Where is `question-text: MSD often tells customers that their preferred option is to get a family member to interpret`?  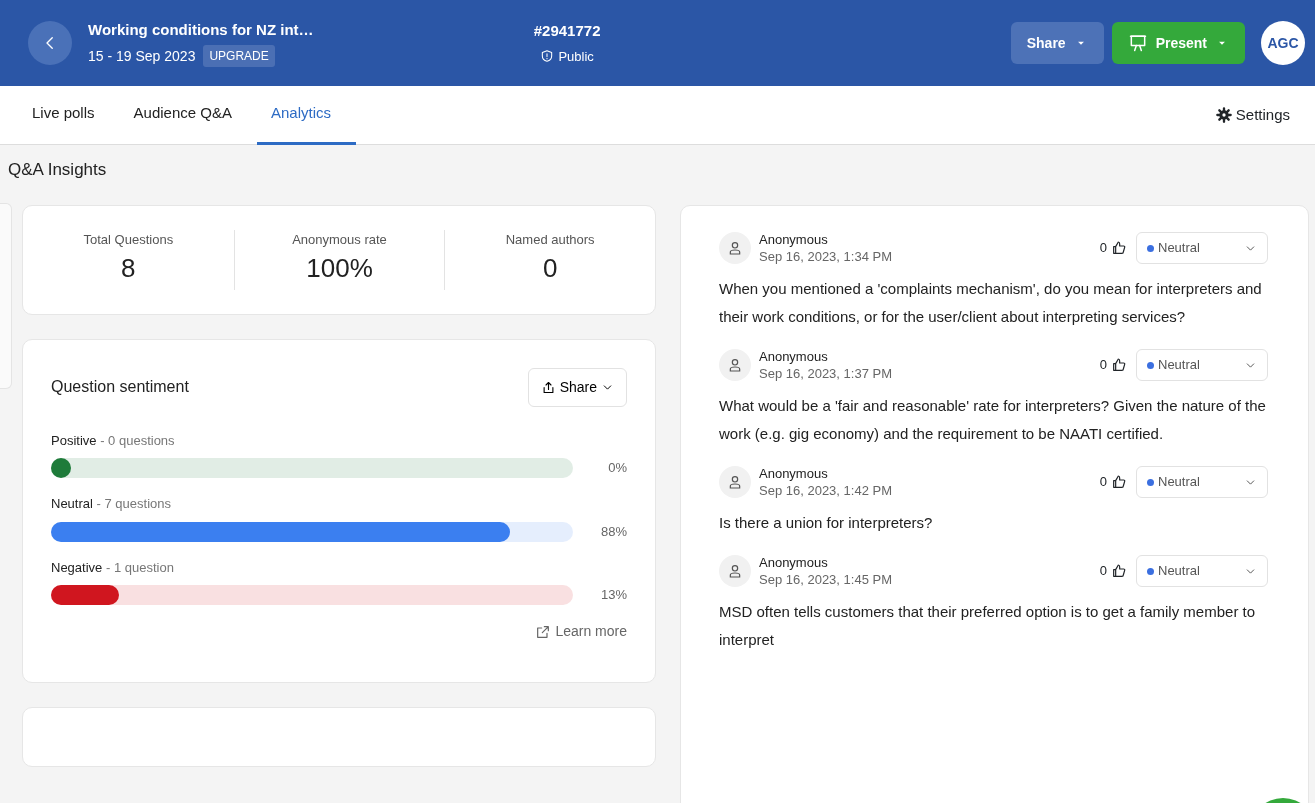 question-text: MSD often tells customers that their preferred option is to get a family member to interpret is located at coordinates (988, 625).